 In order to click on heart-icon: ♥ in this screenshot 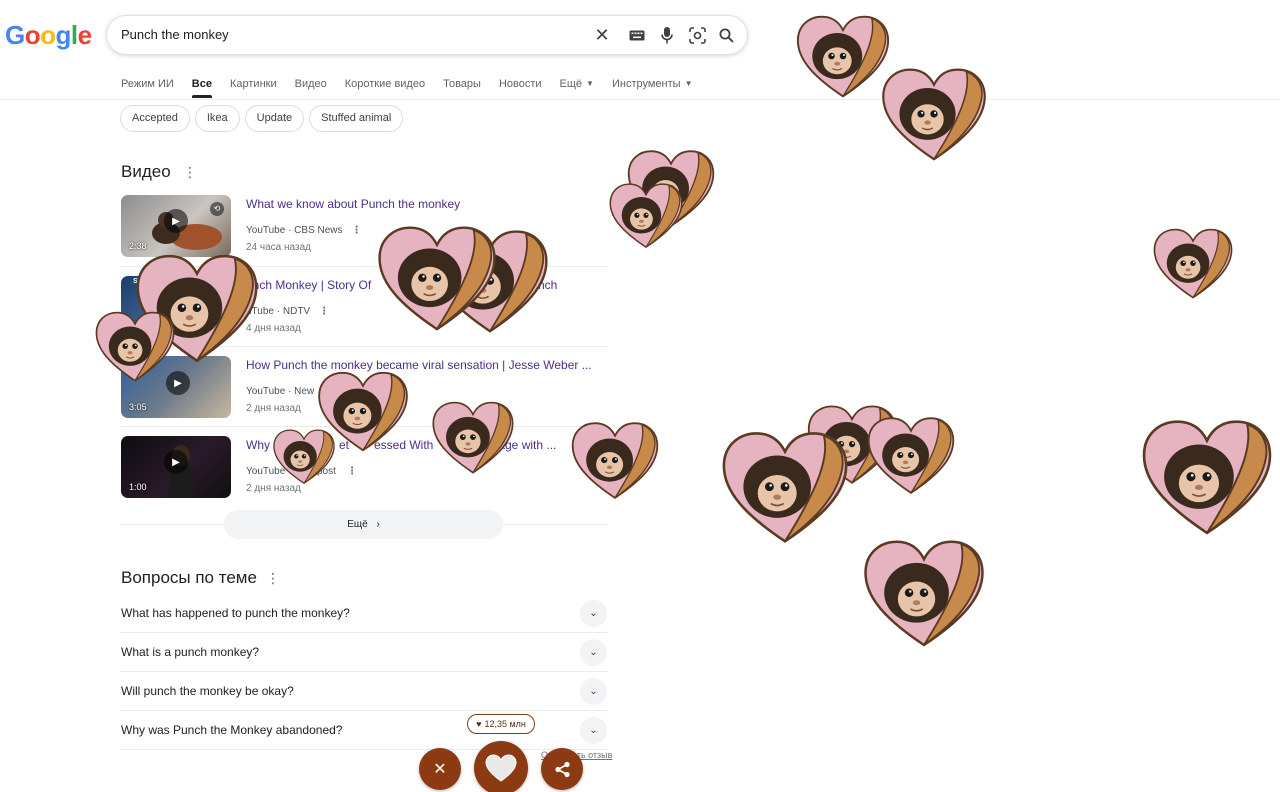, I will do `click(479, 724)`.